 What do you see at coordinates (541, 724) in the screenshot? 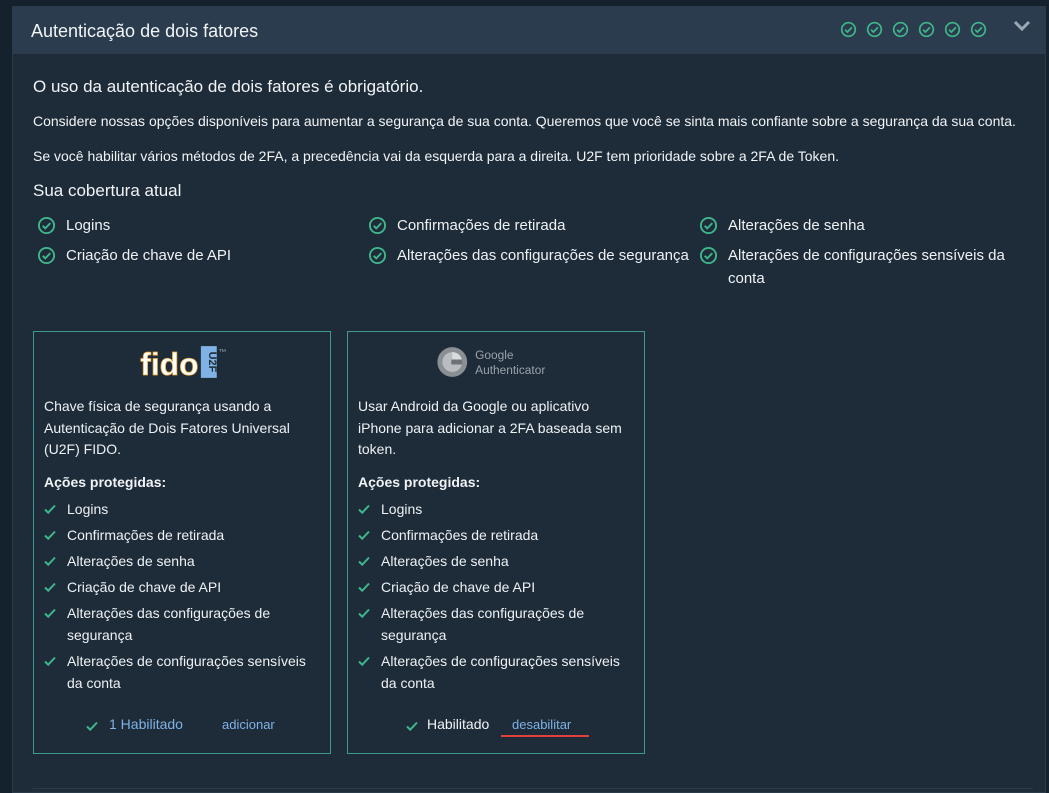
I see `disable-link: desabilitar` at bounding box center [541, 724].